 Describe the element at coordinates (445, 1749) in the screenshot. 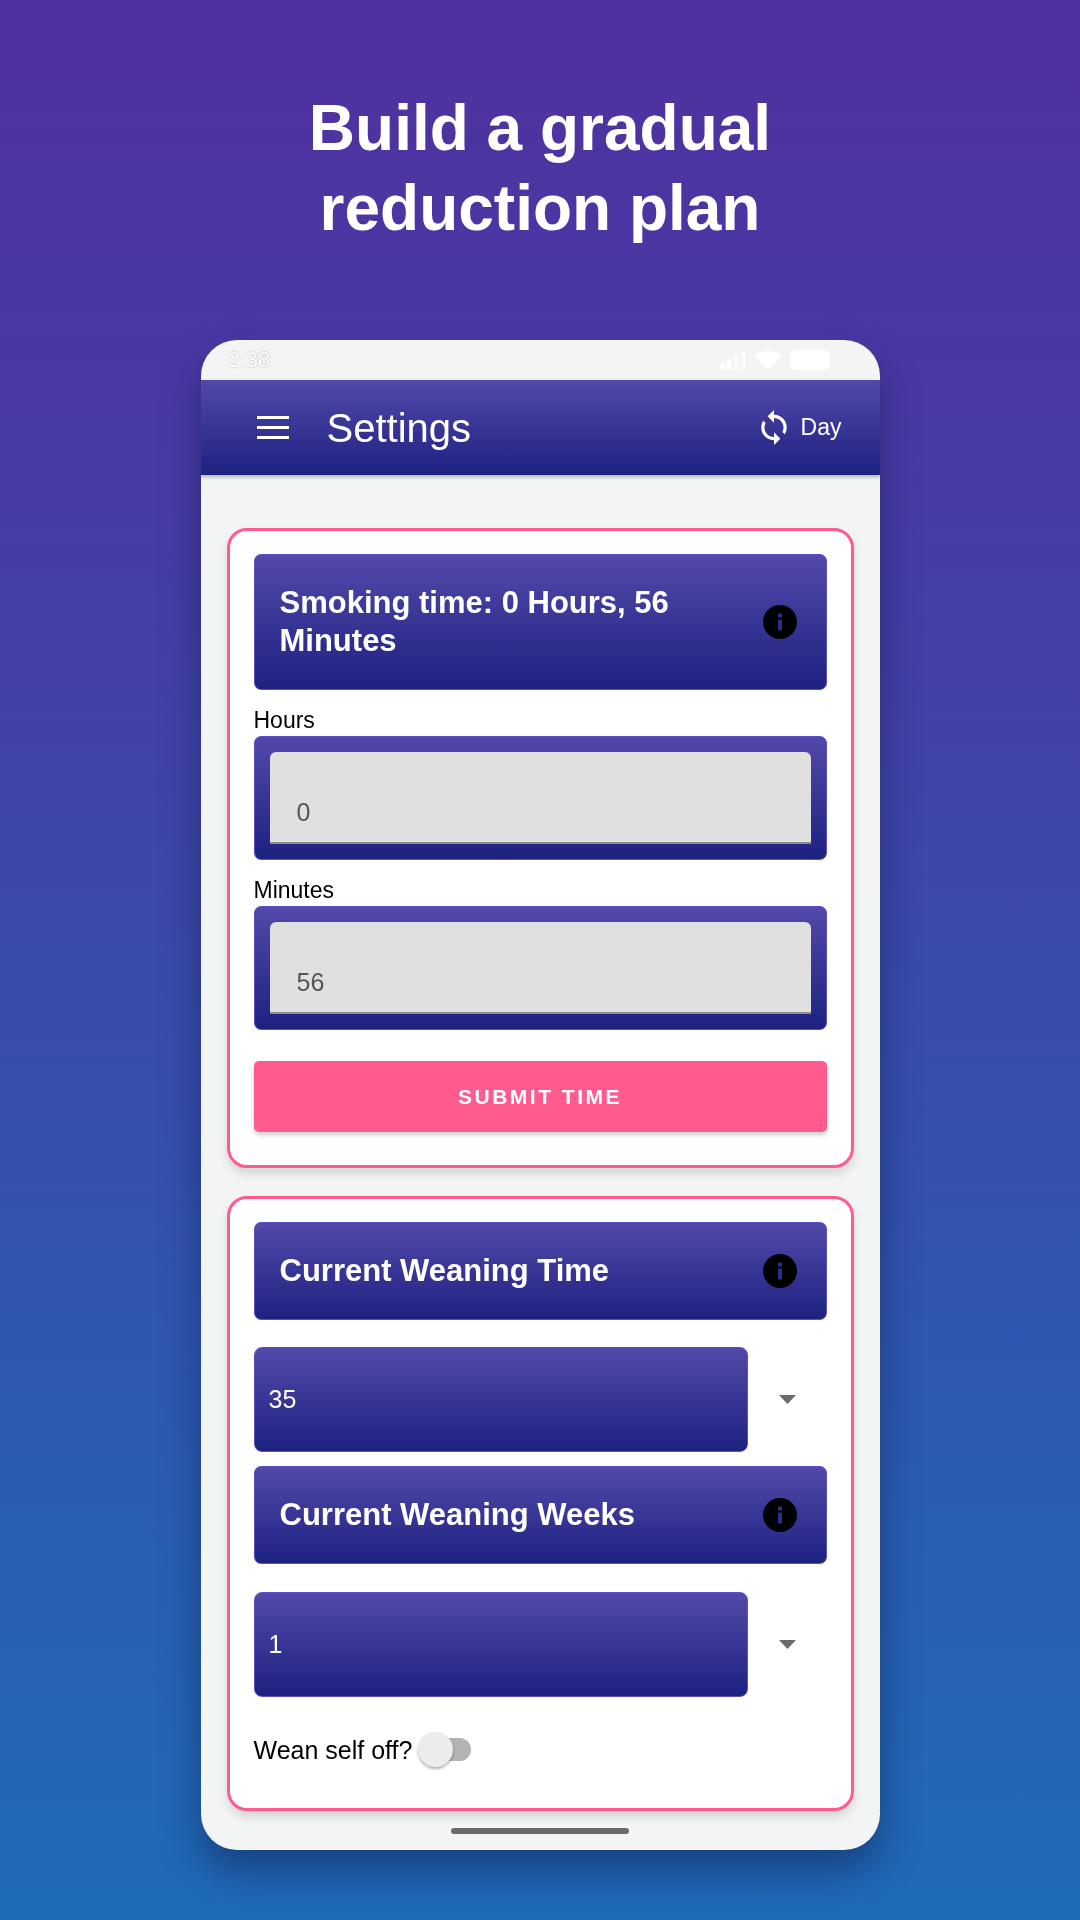

I see `toggle-switch` at that location.